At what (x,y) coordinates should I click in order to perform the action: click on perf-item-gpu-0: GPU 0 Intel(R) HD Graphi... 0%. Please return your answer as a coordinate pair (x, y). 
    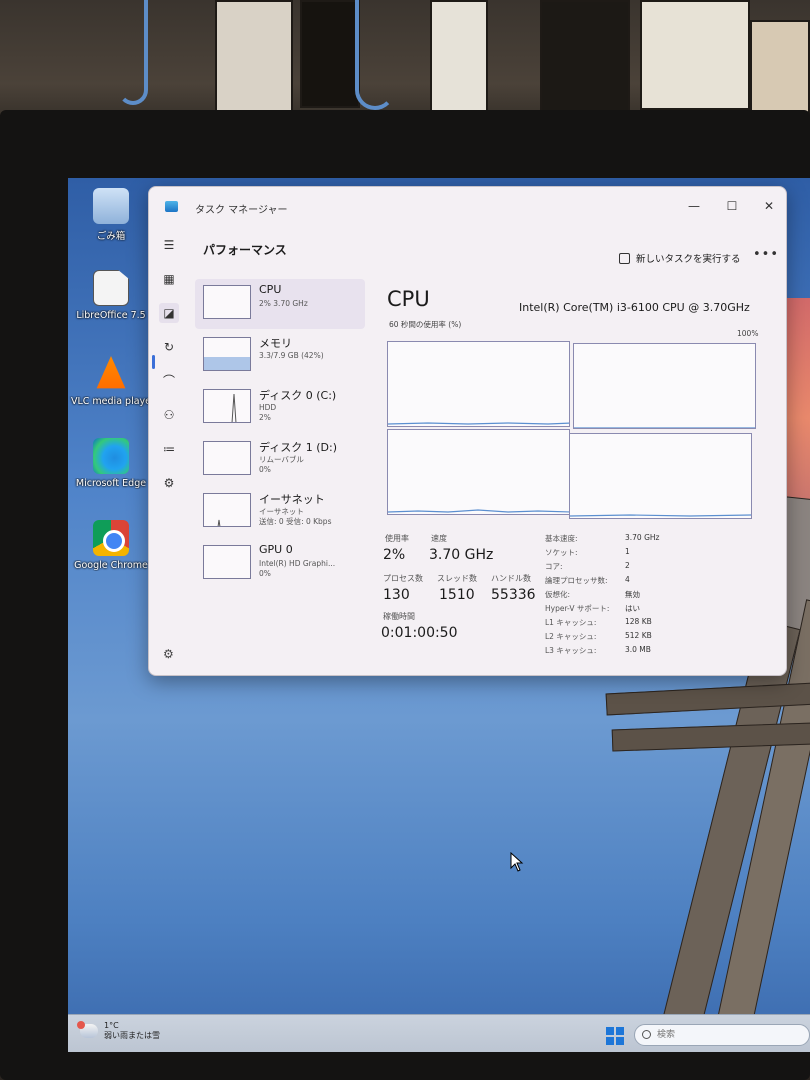
    Looking at the image, I should click on (280, 564).